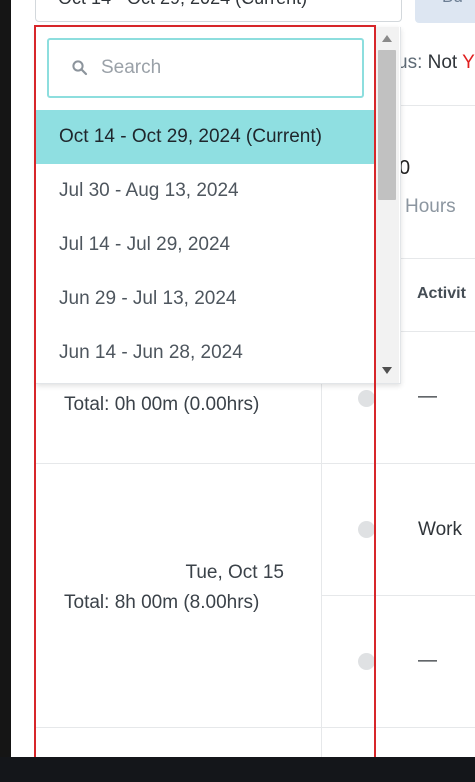 Image resolution: width=475 pixels, height=782 pixels. What do you see at coordinates (80, 68) in the screenshot?
I see `search-icon` at bounding box center [80, 68].